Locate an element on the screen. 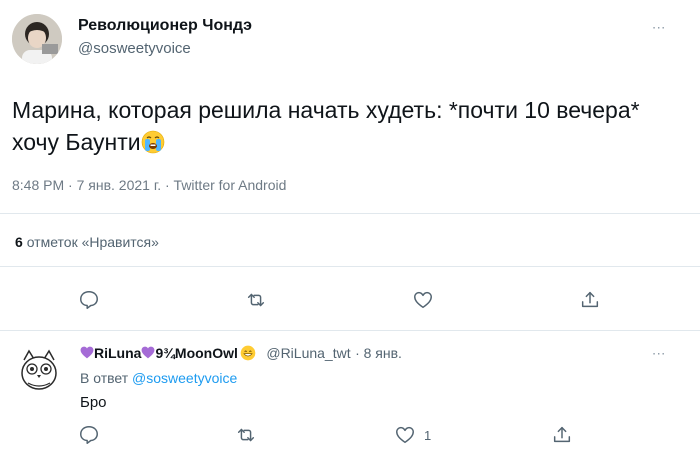 This screenshot has height=472, width=700. reply-like-count: 1 is located at coordinates (428, 435).